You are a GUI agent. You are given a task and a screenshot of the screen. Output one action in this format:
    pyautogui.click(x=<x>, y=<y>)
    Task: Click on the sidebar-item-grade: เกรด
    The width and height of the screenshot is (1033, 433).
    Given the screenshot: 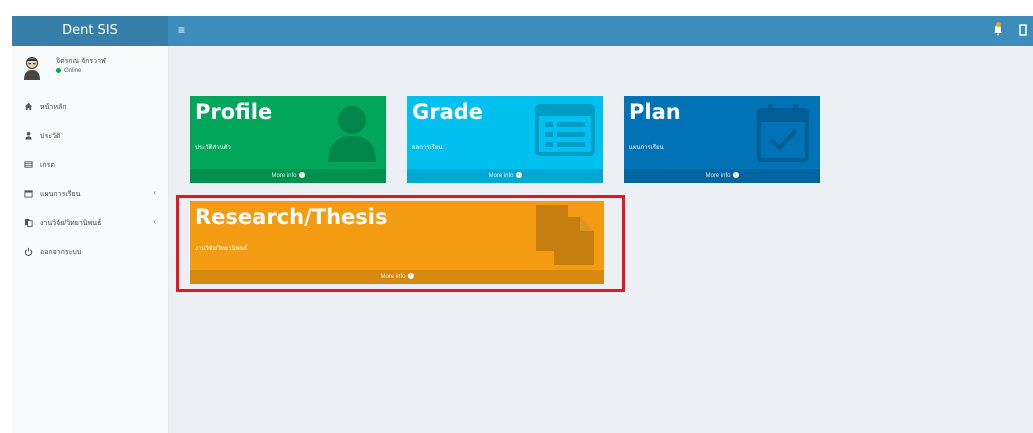 What is the action you would take?
    pyautogui.click(x=90, y=166)
    